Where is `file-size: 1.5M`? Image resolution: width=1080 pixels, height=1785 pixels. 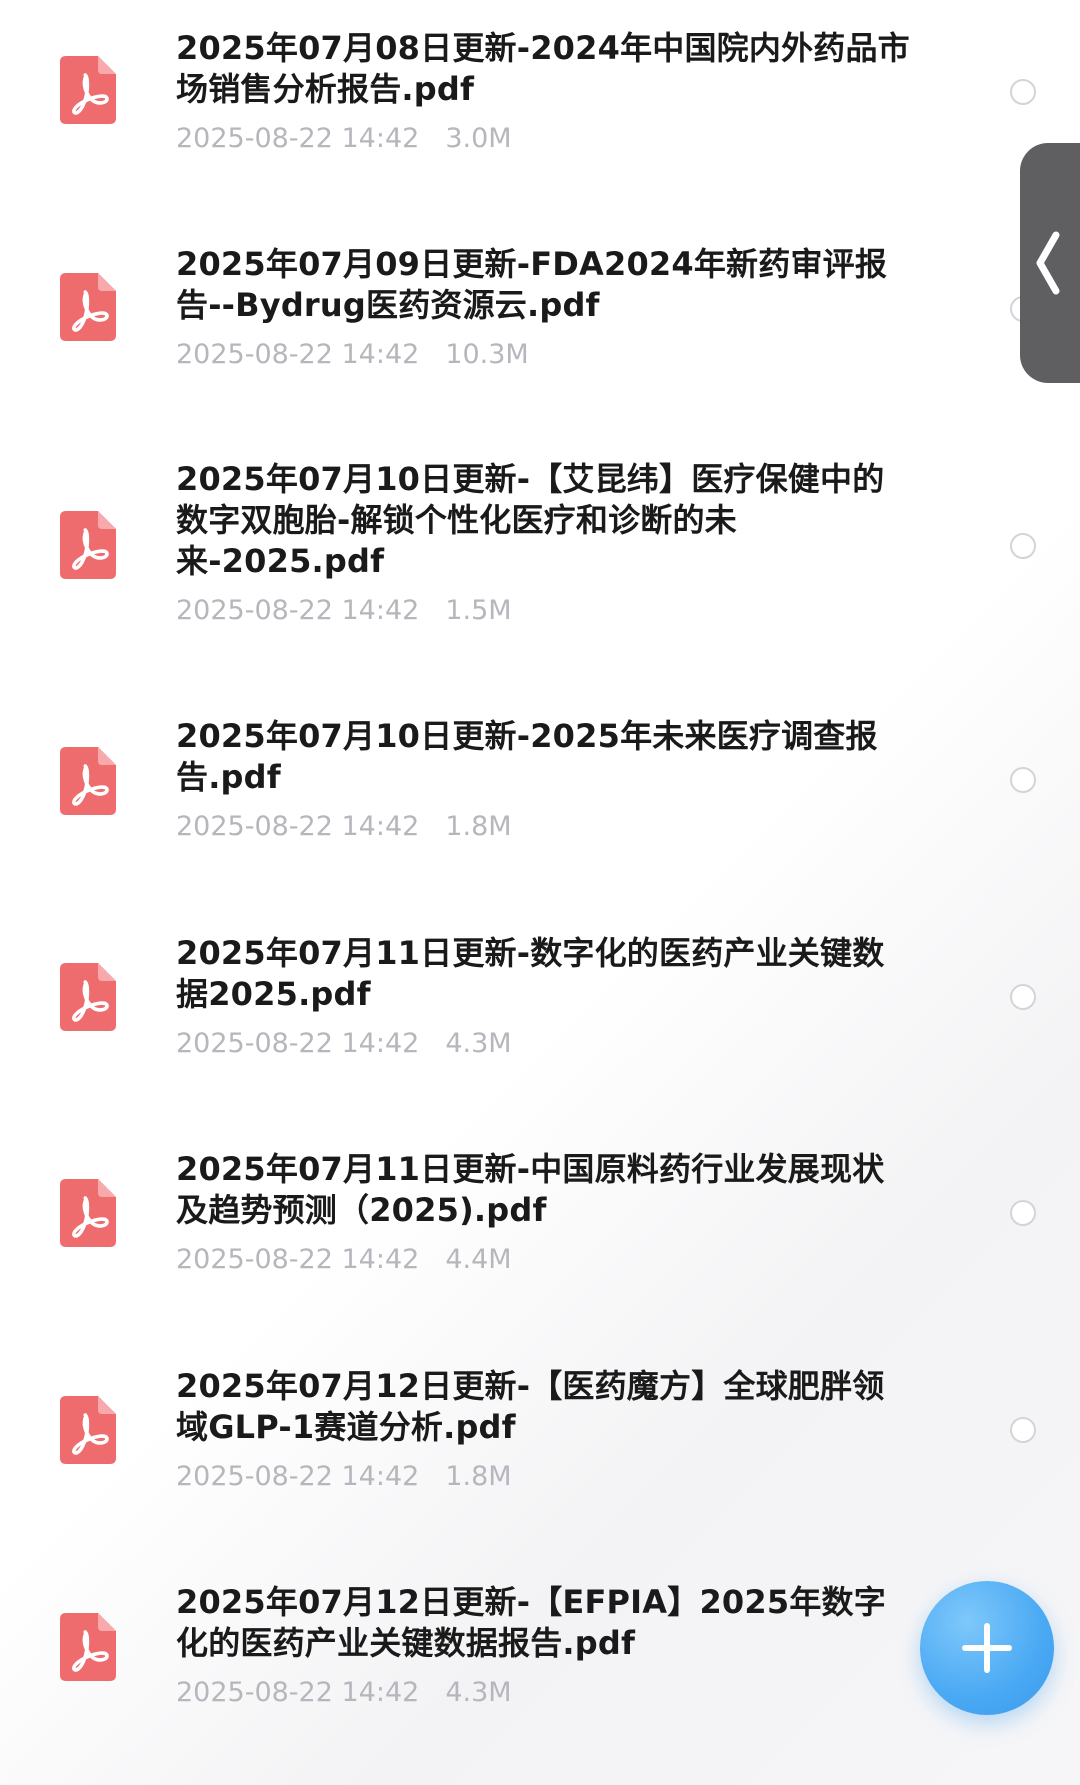 file-size: 1.5M is located at coordinates (478, 610).